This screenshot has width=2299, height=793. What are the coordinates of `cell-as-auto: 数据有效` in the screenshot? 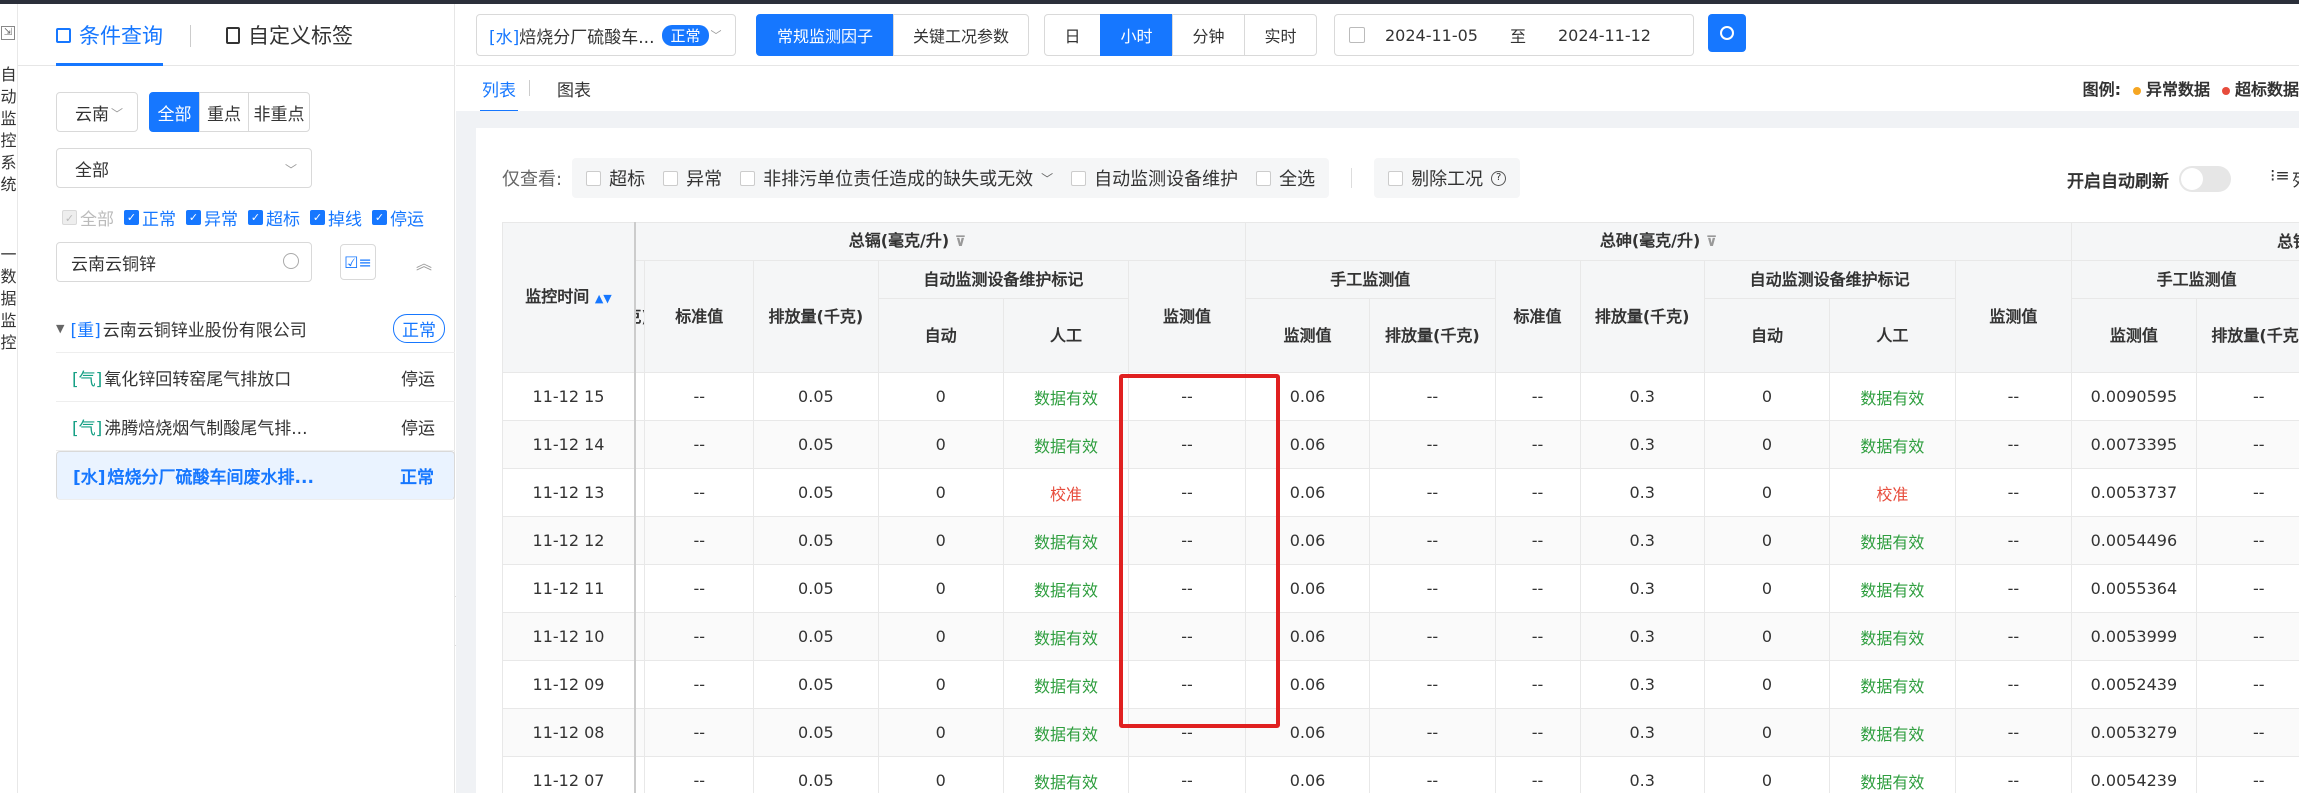 It's located at (1892, 774).